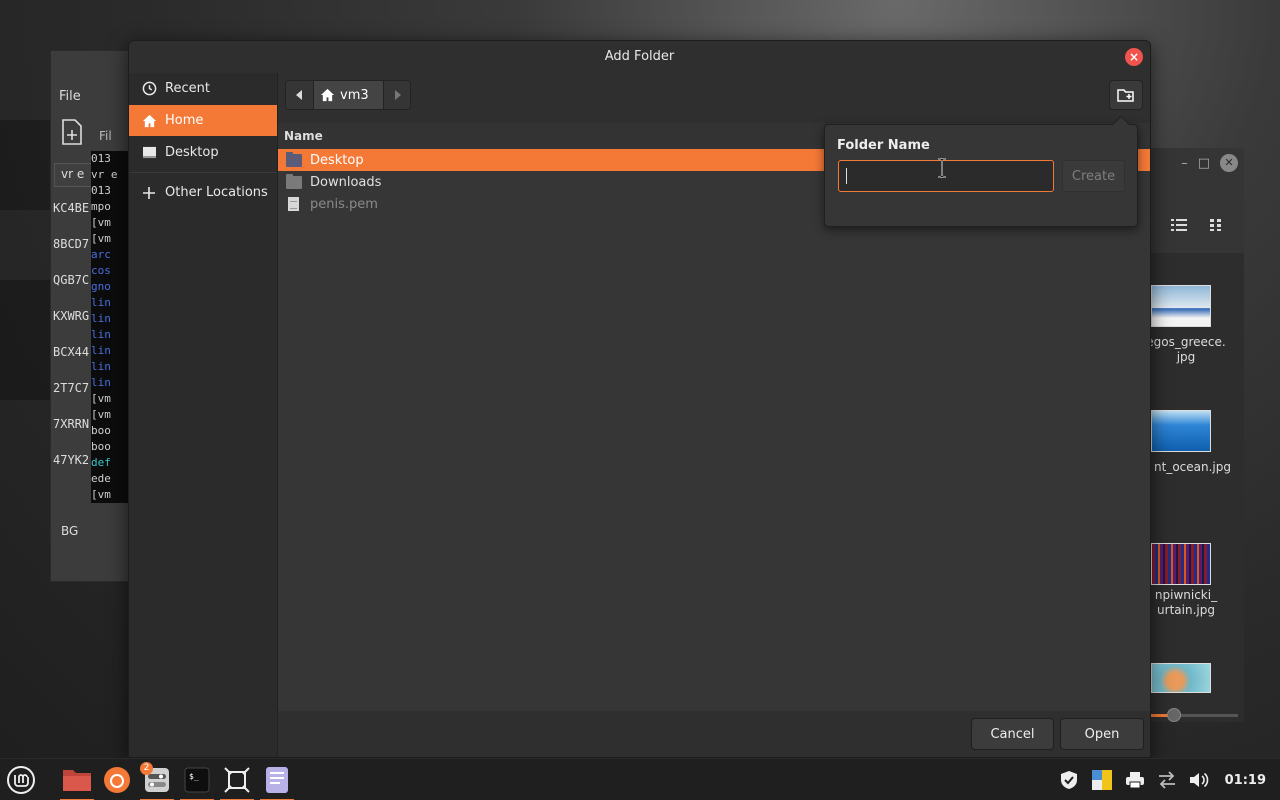  What do you see at coordinates (1069, 780) in the screenshot?
I see `shield-icon` at bounding box center [1069, 780].